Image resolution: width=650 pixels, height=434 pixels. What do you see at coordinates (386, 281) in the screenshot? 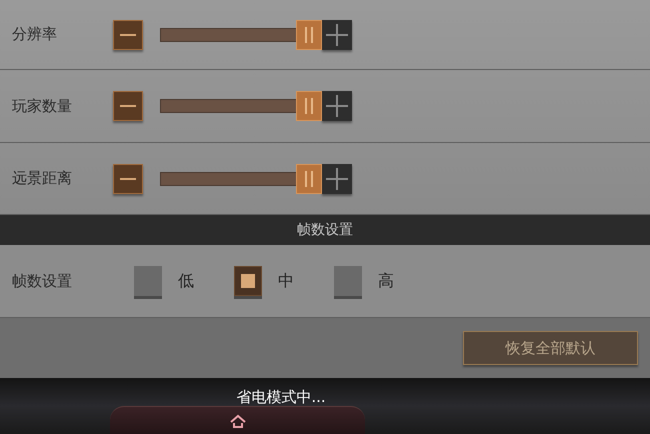
I see `option-label: 高` at bounding box center [386, 281].